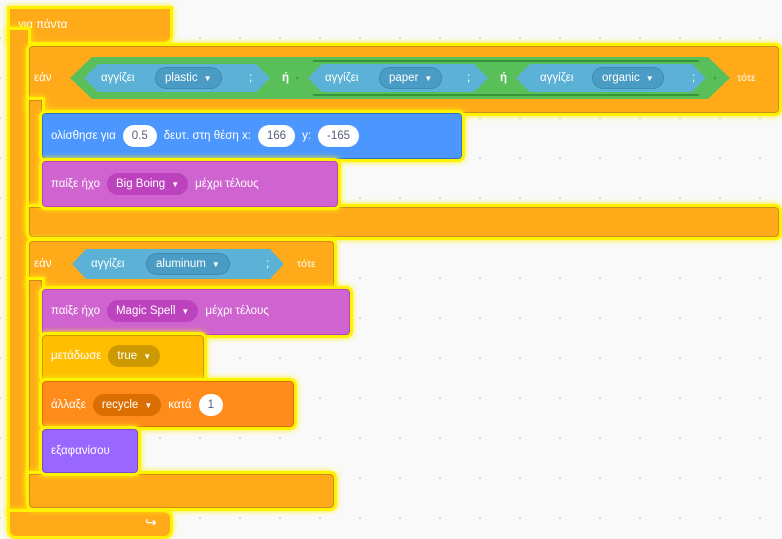  I want to click on forever-left-arm, so click(19, 272).